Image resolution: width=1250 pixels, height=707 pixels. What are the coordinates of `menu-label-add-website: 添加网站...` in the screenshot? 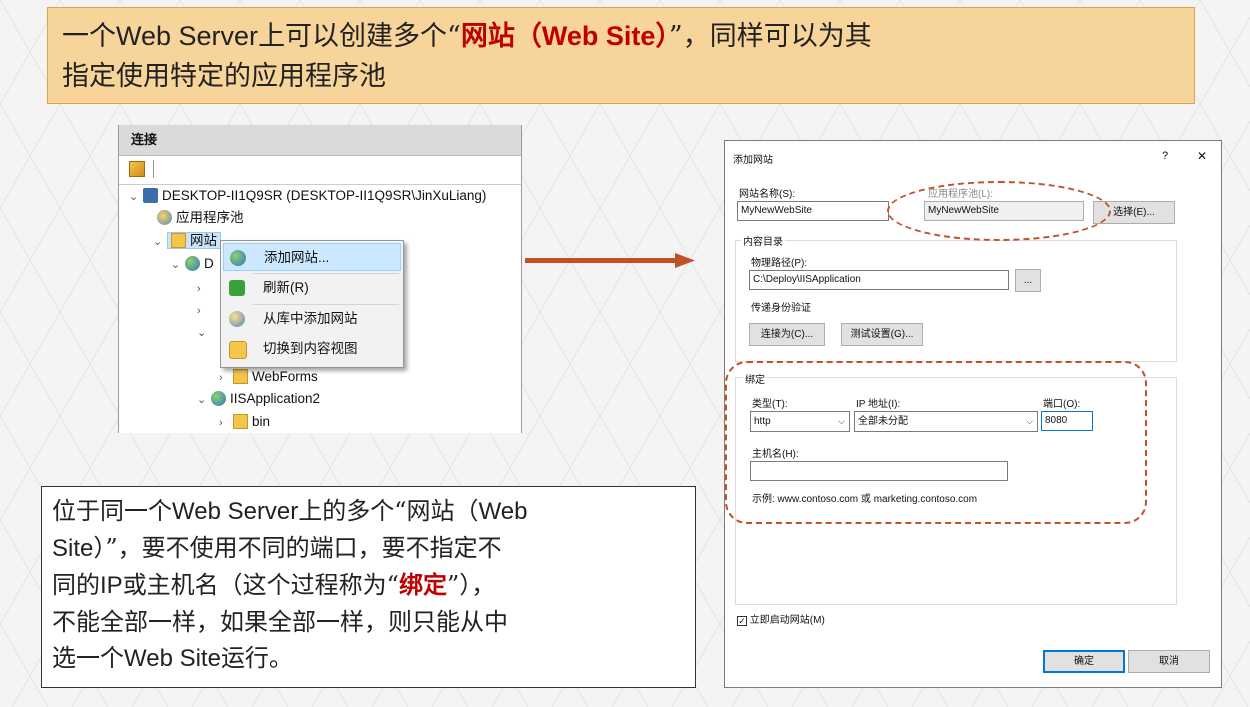 It's located at (297, 257).